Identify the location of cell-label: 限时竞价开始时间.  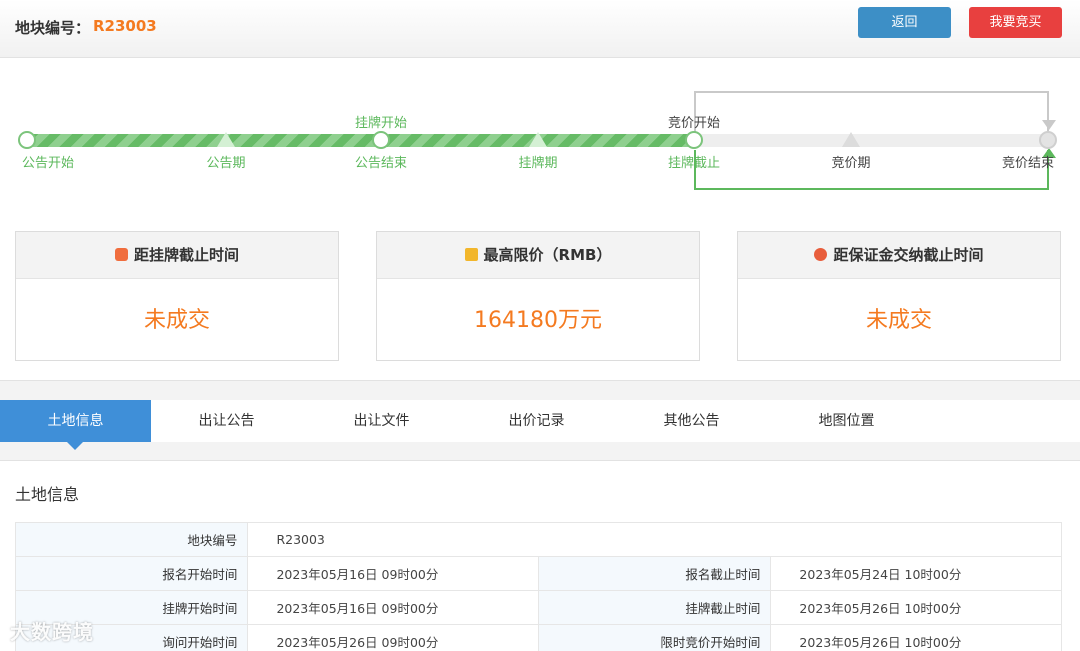
(654, 637).